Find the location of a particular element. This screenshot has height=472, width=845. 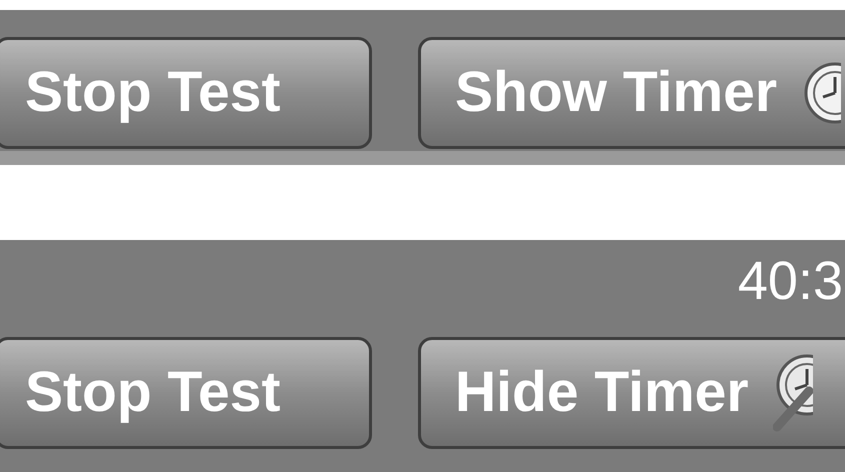

timer-button: Hide Timer is located at coordinates (631, 393).